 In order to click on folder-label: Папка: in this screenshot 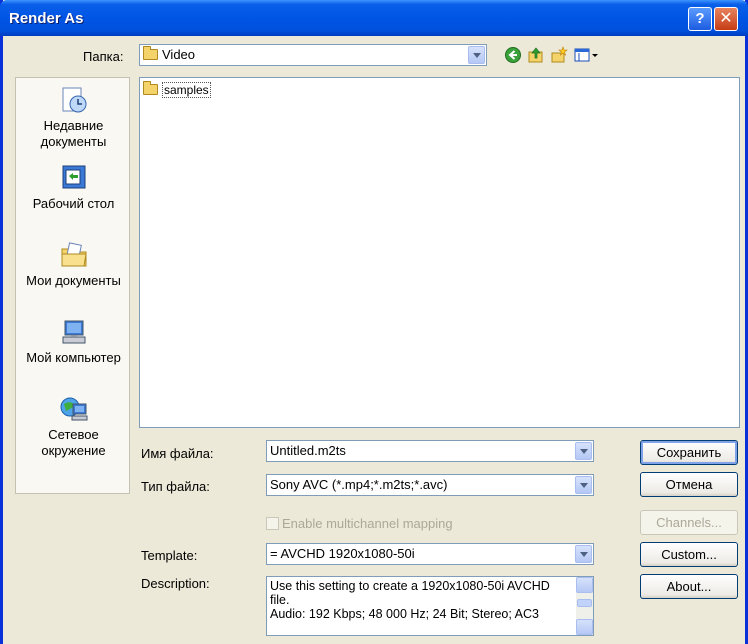, I will do `click(103, 56)`.